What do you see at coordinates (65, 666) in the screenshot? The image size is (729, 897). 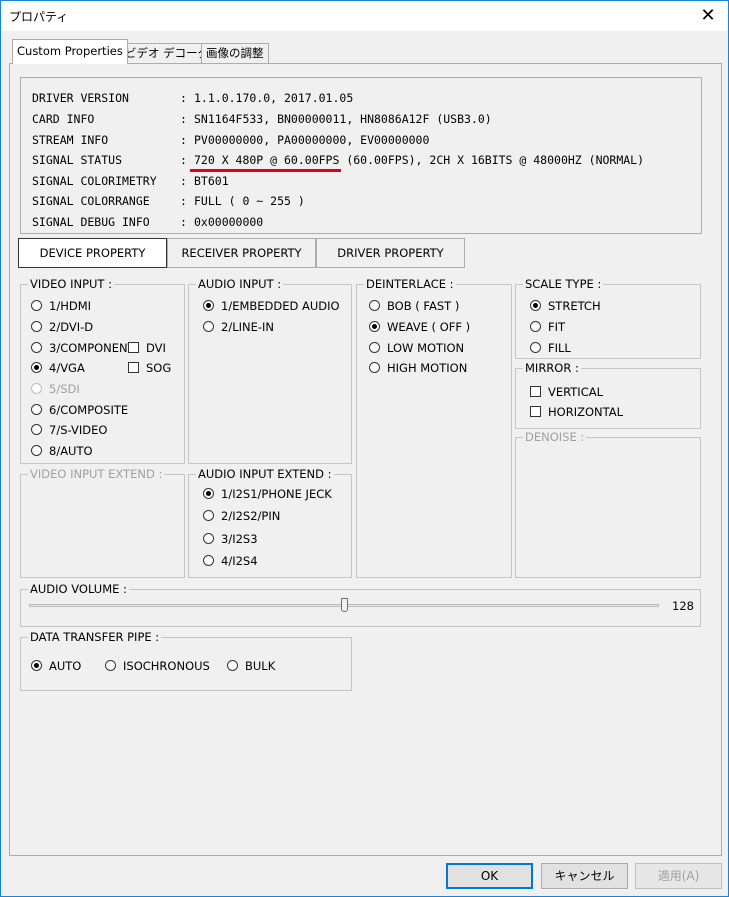 I see `option-label: AUTO` at bounding box center [65, 666].